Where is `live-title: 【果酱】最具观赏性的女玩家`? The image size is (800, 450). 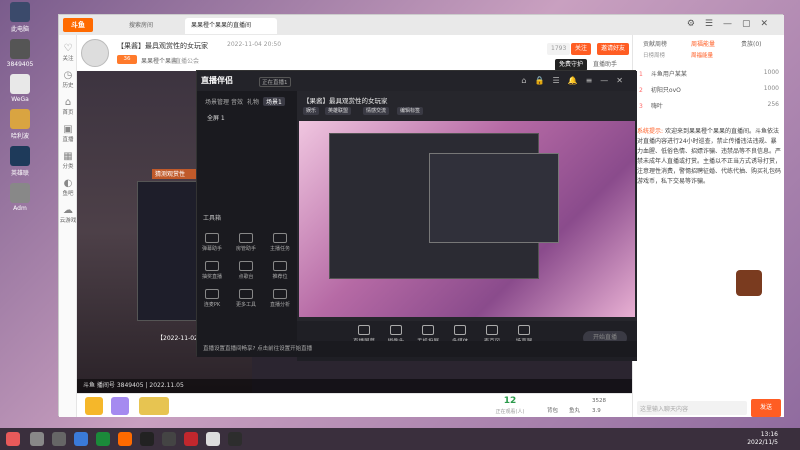
live-title: 【果酱】最具观赏性的女玩家 is located at coordinates (345, 100).